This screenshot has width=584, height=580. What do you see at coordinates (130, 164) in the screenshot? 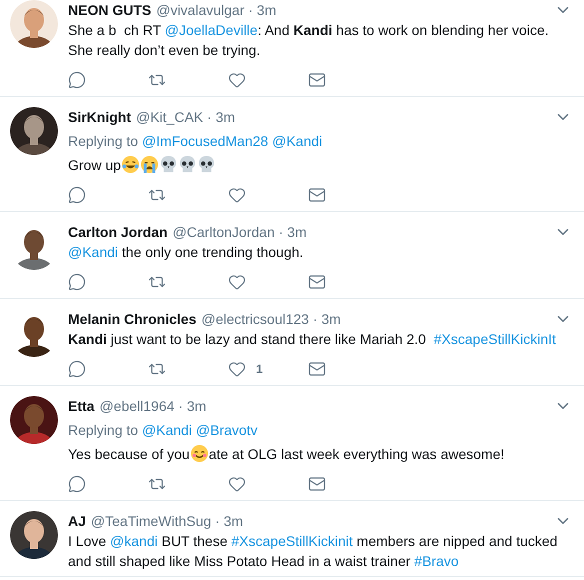
I see `laughing-face-icon` at bounding box center [130, 164].